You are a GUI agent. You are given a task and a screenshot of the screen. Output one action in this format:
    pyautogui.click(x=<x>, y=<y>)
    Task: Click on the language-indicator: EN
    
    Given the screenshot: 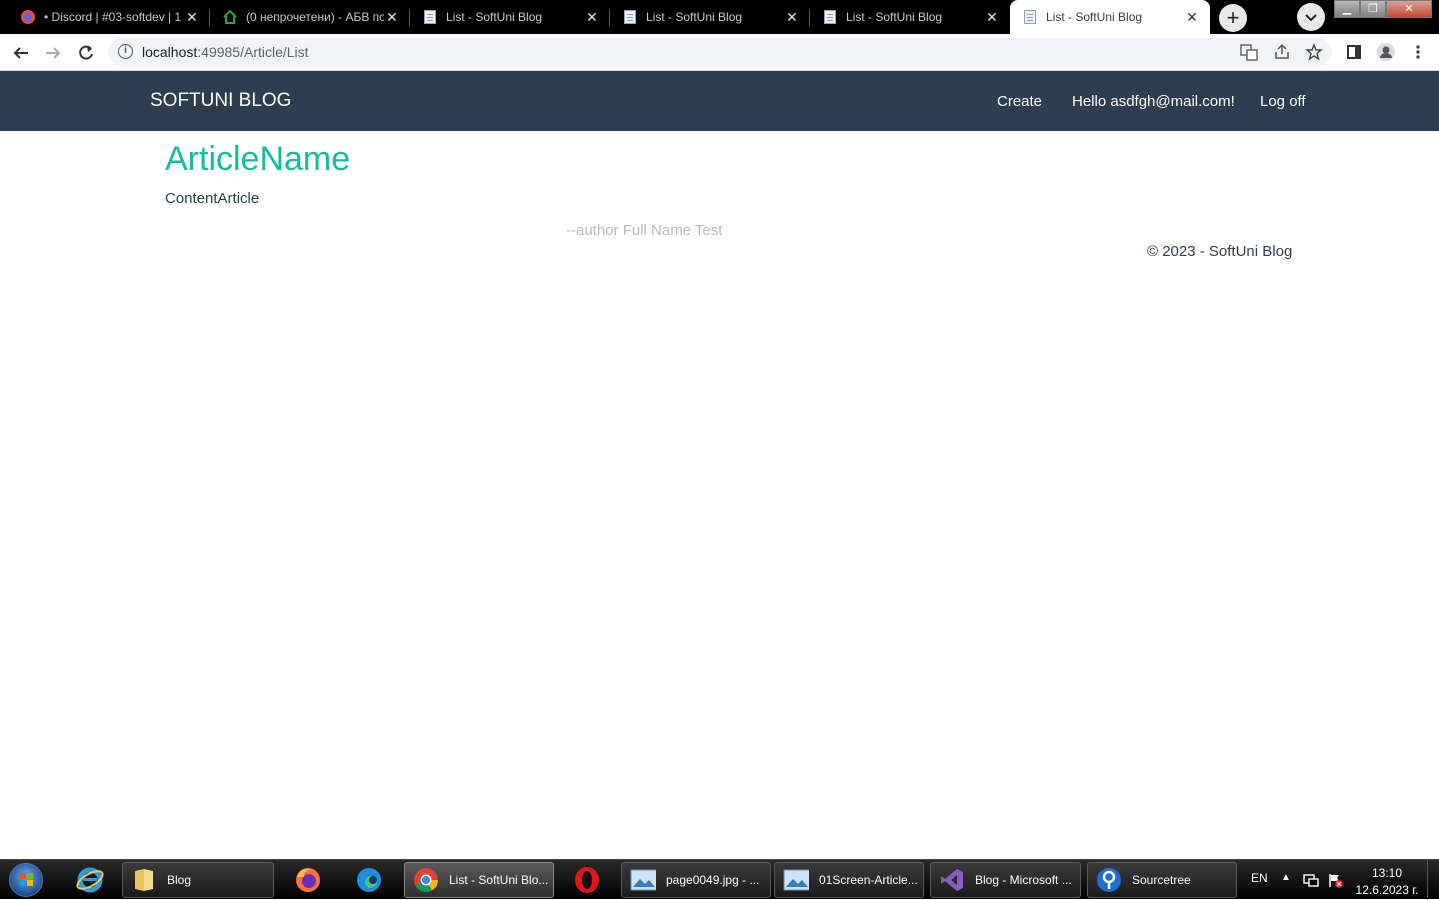 What is the action you would take?
    pyautogui.click(x=1259, y=878)
    